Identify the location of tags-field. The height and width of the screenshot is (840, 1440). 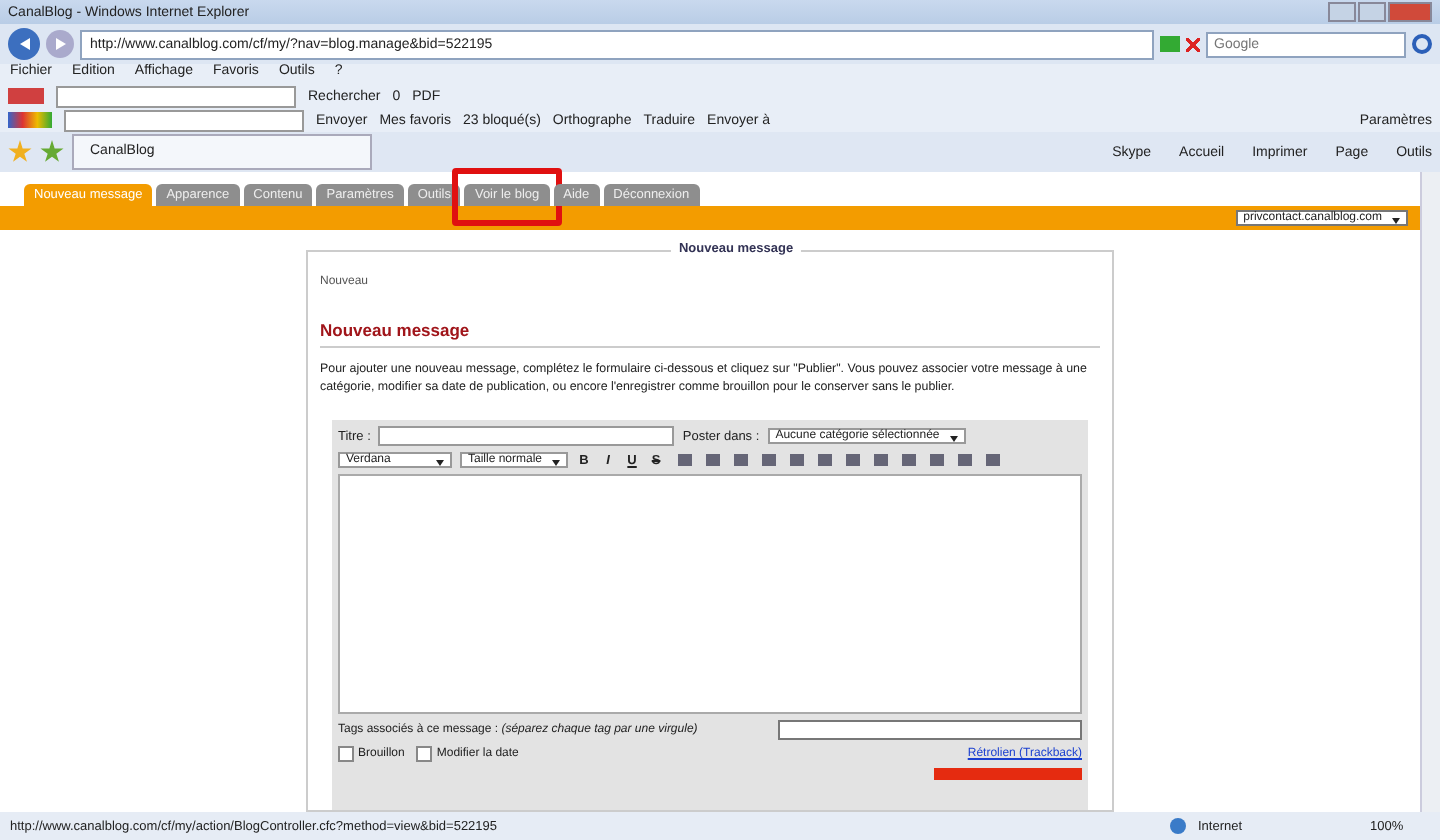
(930, 730).